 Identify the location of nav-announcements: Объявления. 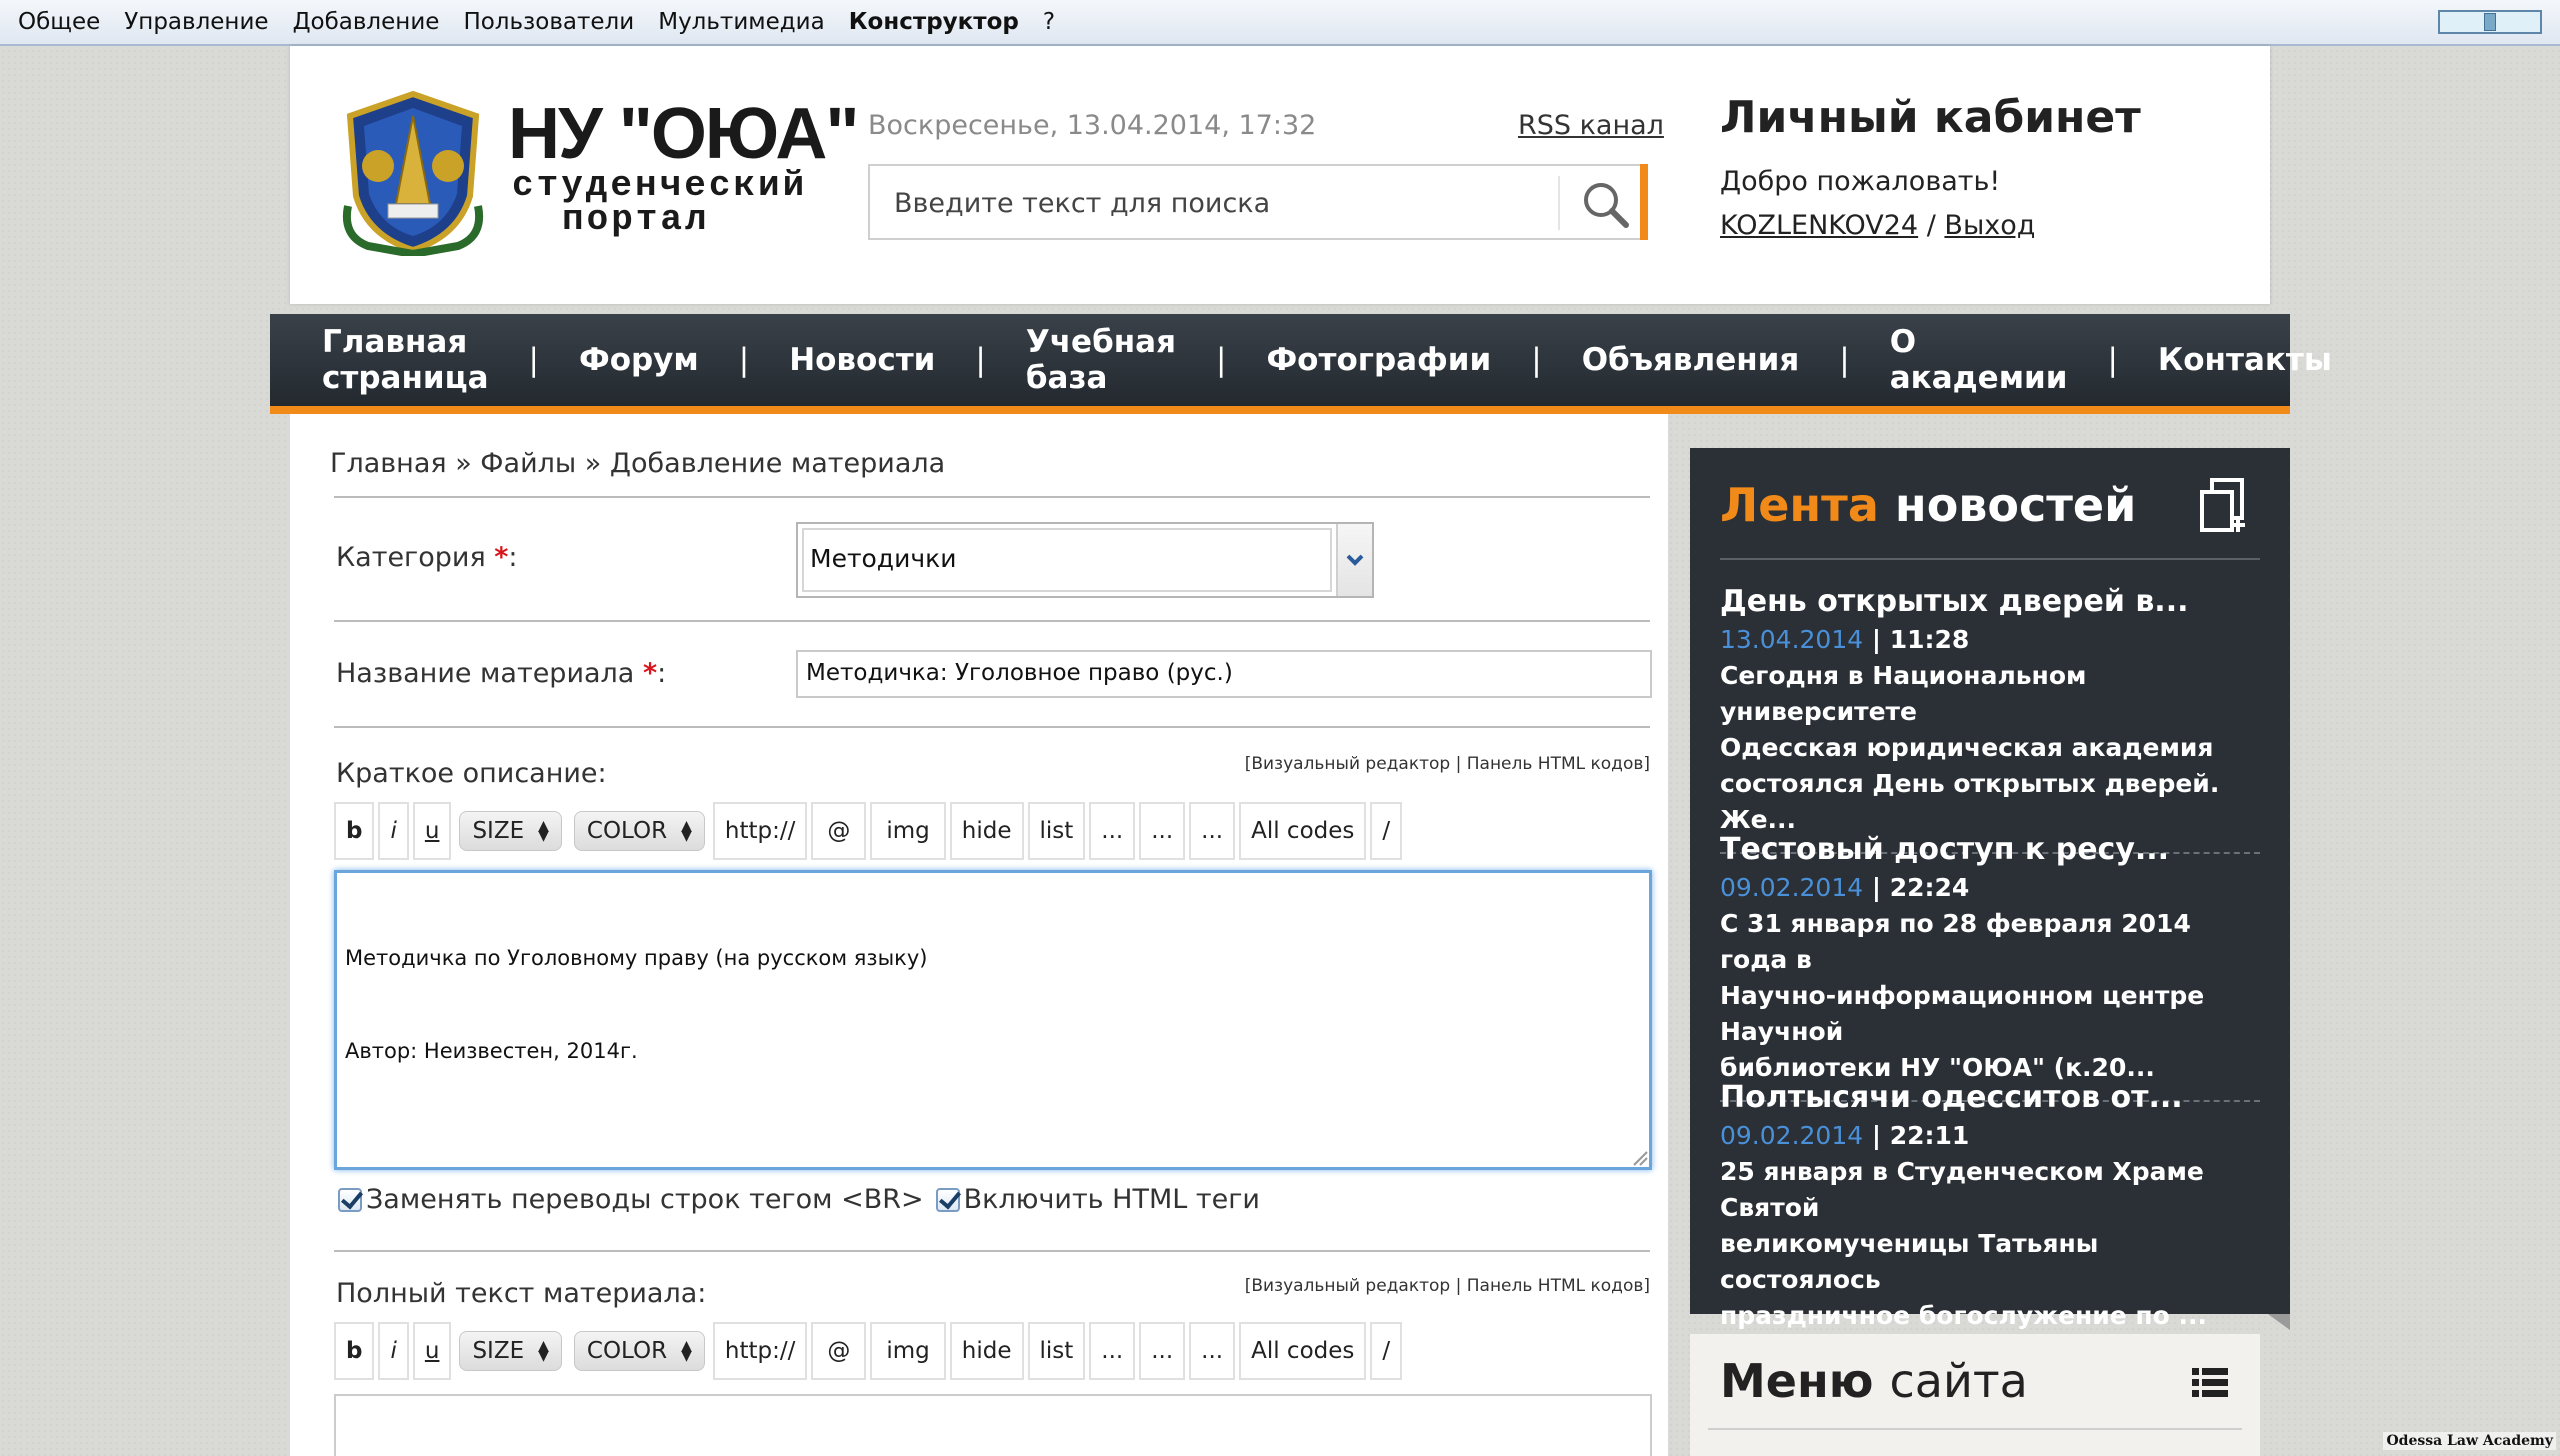
(1691, 360).